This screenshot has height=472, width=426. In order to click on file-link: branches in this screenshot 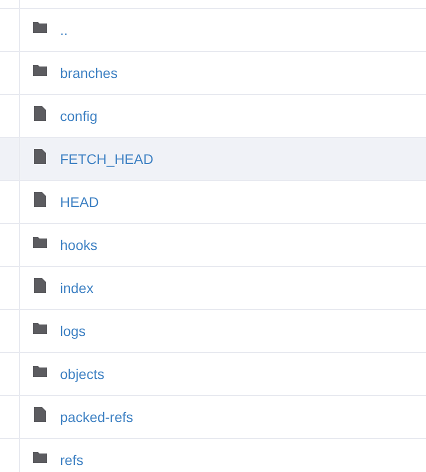, I will do `click(89, 73)`.